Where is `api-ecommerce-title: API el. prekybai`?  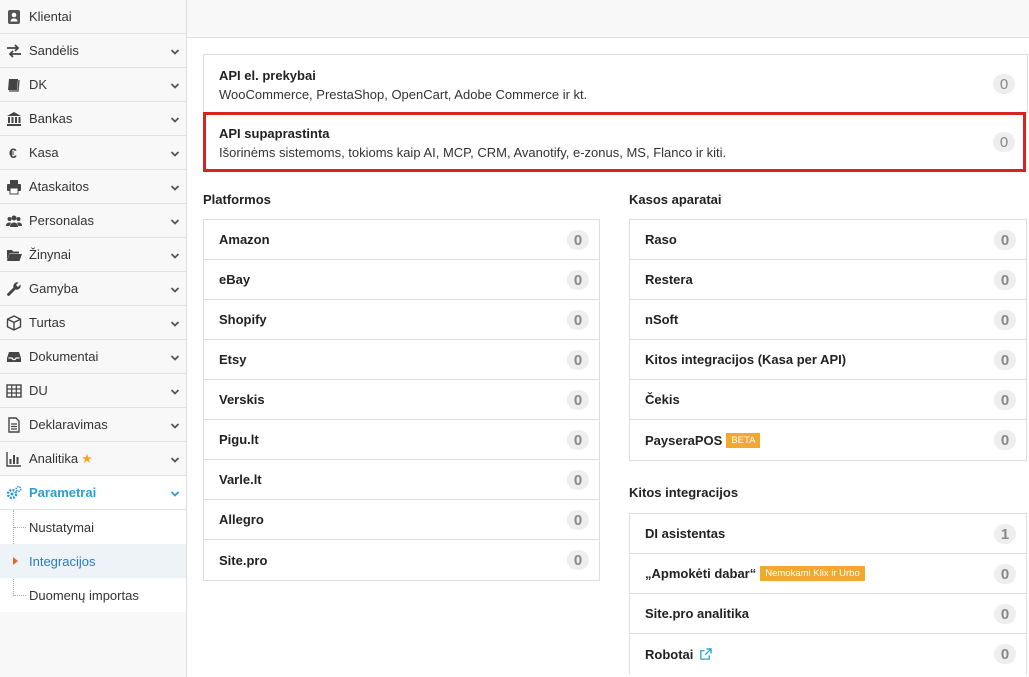
api-ecommerce-title: API el. prekybai is located at coordinates (267, 75).